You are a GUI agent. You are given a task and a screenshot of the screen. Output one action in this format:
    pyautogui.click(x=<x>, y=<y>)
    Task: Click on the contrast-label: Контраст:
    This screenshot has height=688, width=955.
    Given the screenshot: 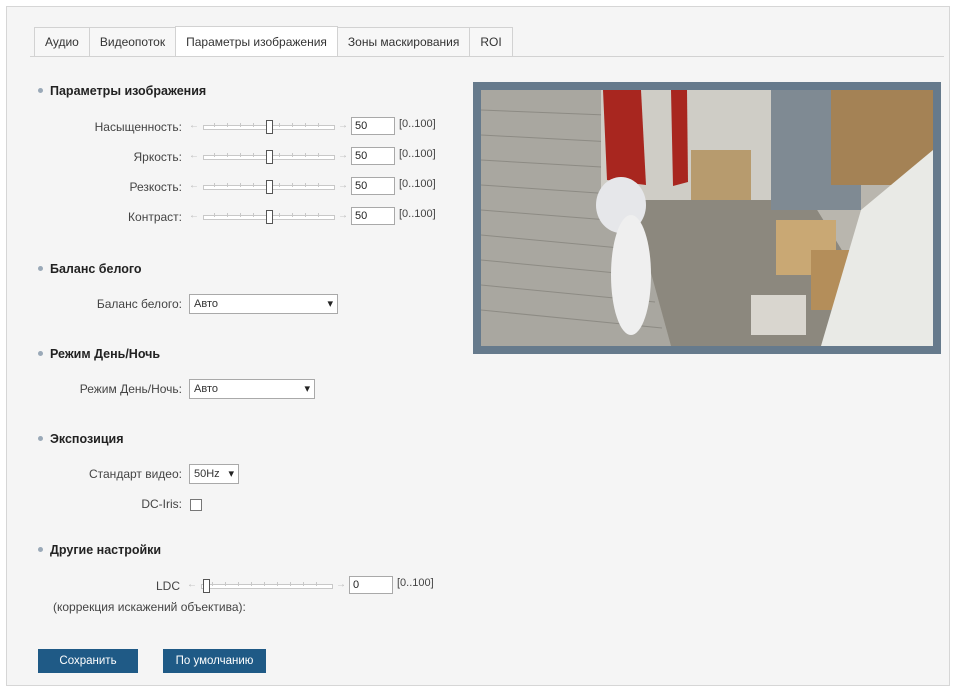 What is the action you would take?
    pyautogui.click(x=155, y=217)
    